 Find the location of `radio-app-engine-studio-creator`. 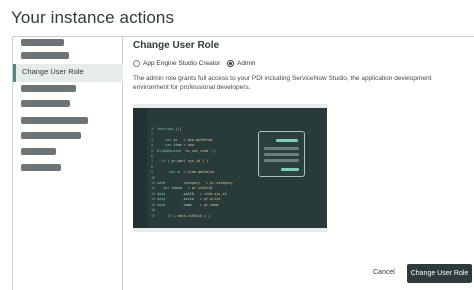

radio-app-engine-studio-creator is located at coordinates (136, 63).